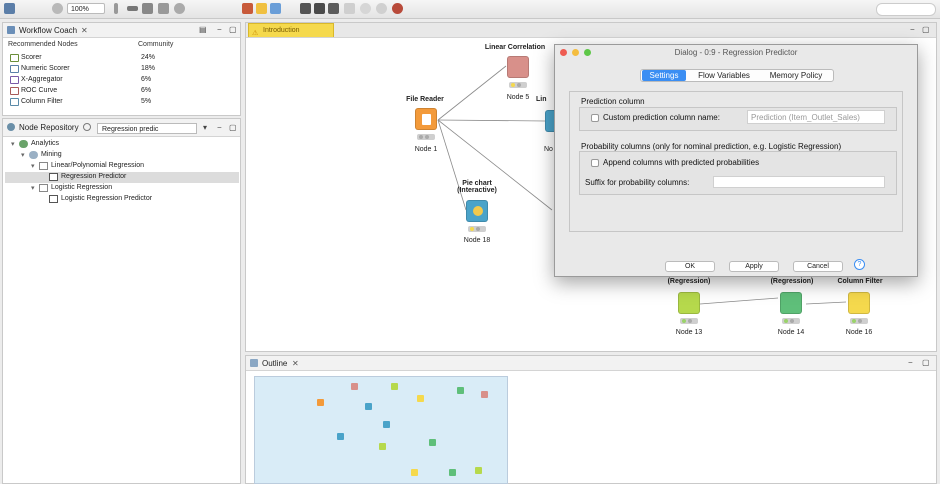 The height and width of the screenshot is (484, 940). What do you see at coordinates (736, 52) in the screenshot?
I see `dialog-title: Dialog - 0:9 - Regression Predictor` at bounding box center [736, 52].